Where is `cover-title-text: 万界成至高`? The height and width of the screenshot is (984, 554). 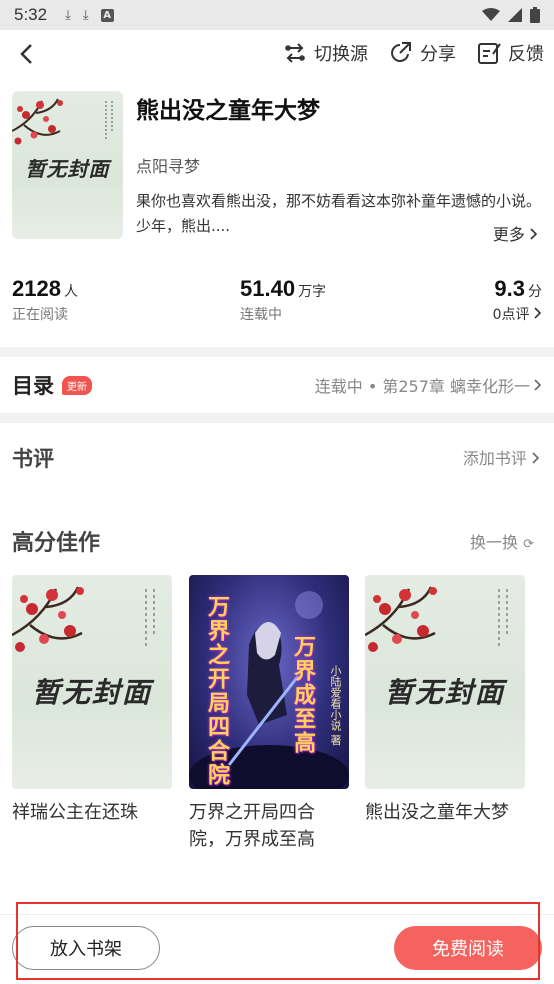
cover-title-text: 万界成至高 is located at coordinates (303, 695).